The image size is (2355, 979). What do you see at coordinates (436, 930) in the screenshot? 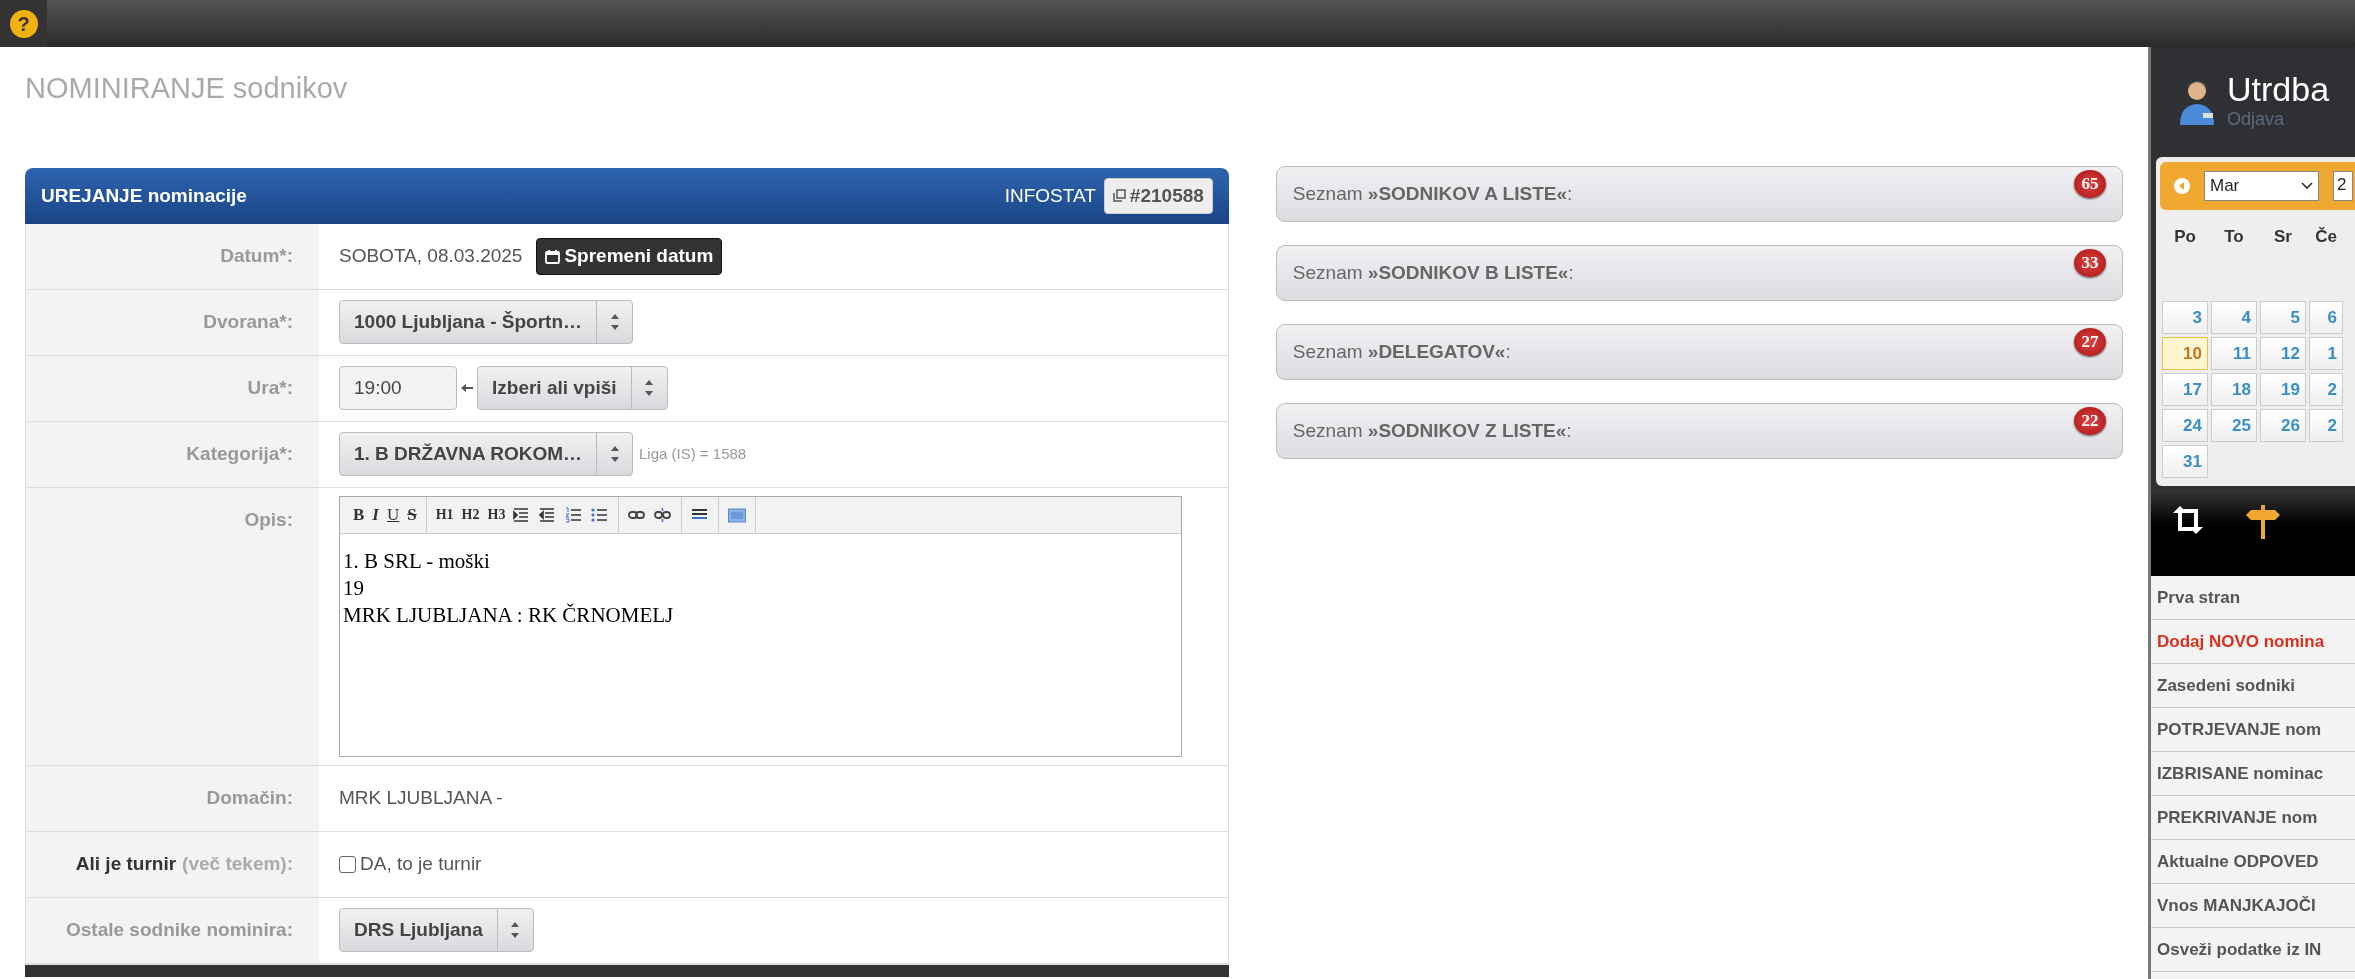
I see `select-field: DRS Ljubljana` at bounding box center [436, 930].